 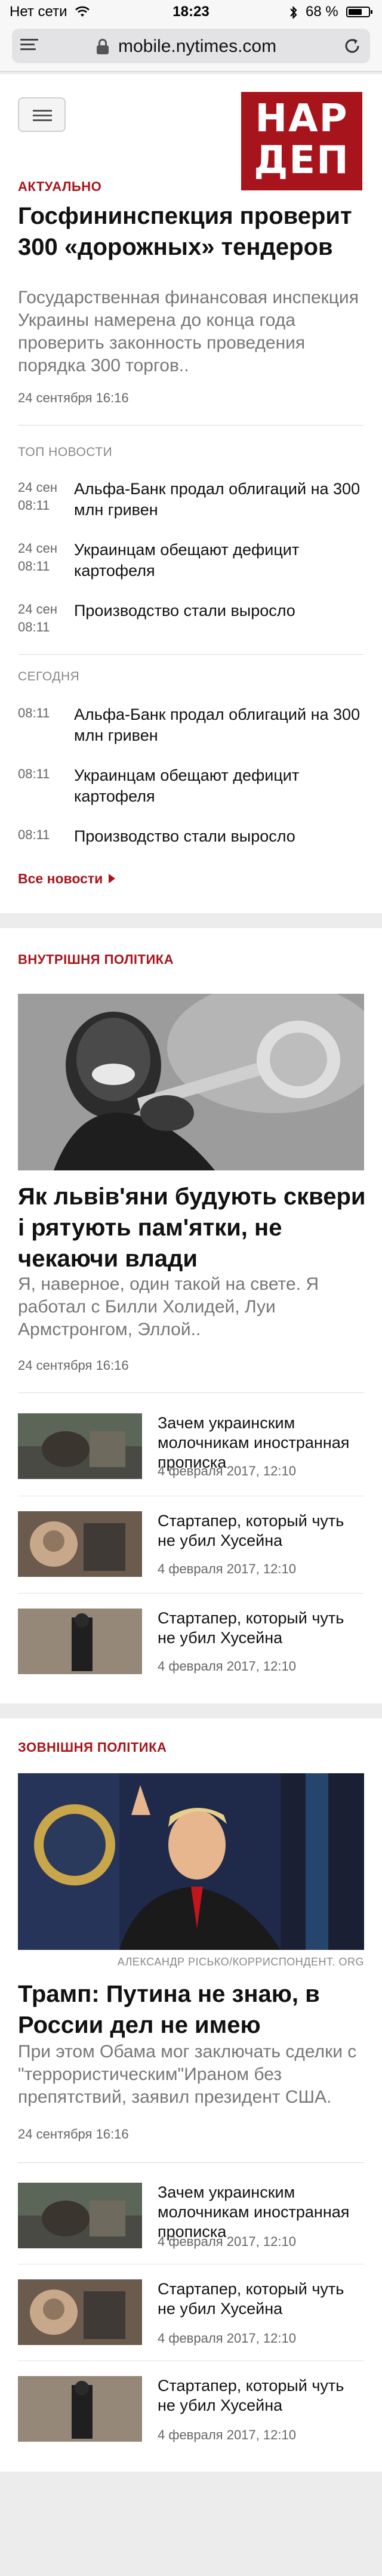 I want to click on url-field: mobile.nytimes.com, so click(x=191, y=46).